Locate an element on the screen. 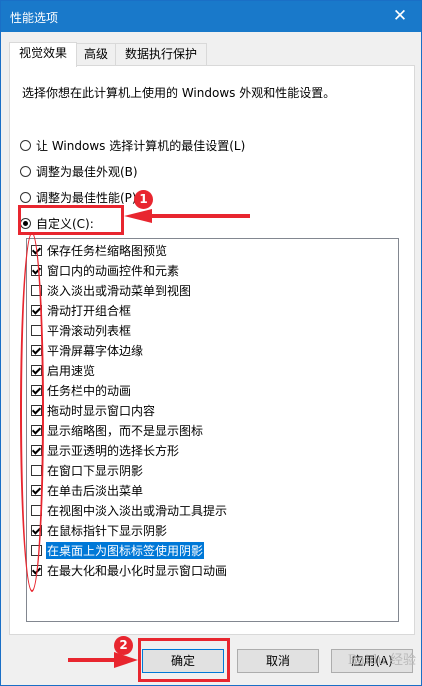  annotation-custom-highlight is located at coordinates (71, 220).